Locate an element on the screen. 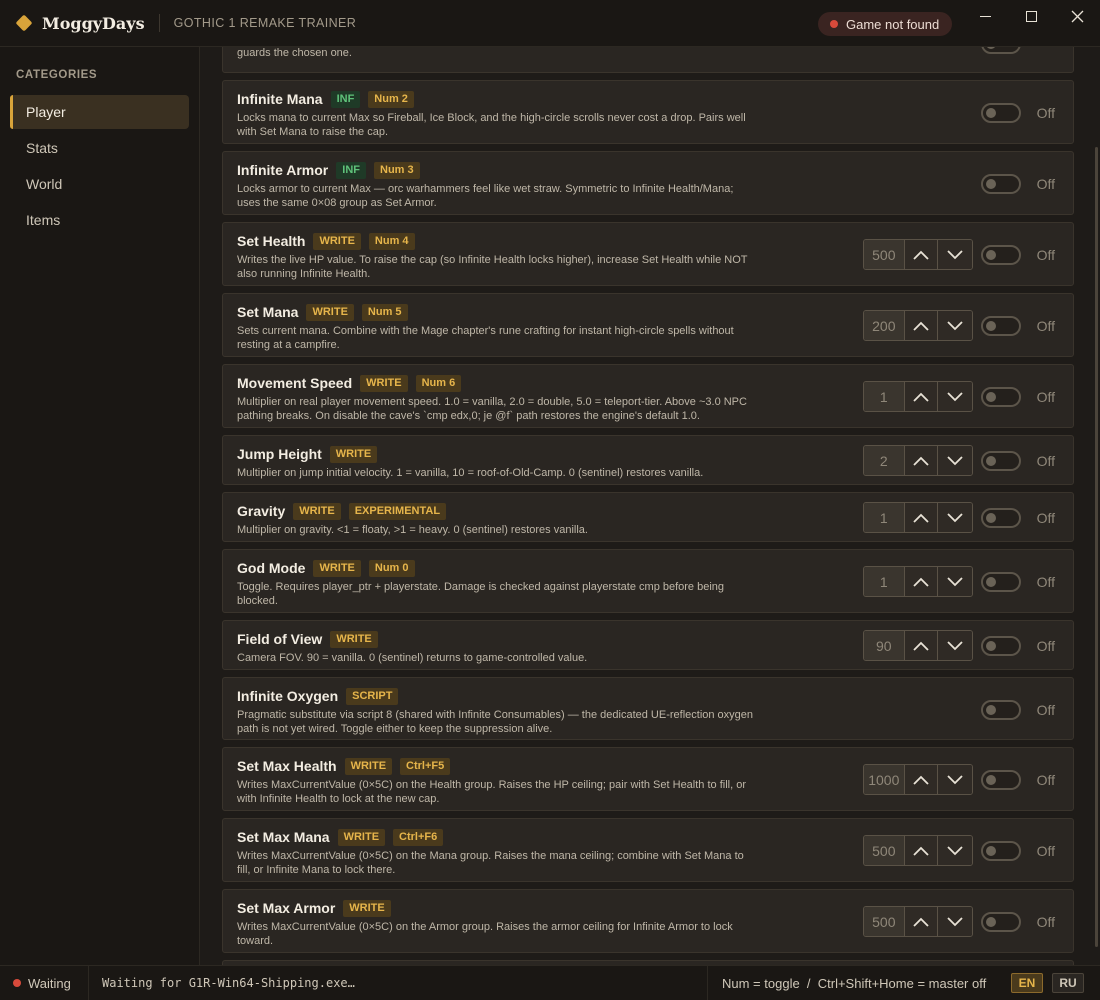 This screenshot has width=1100, height=1000. sidebar-item-stats: Stats is located at coordinates (99, 148).